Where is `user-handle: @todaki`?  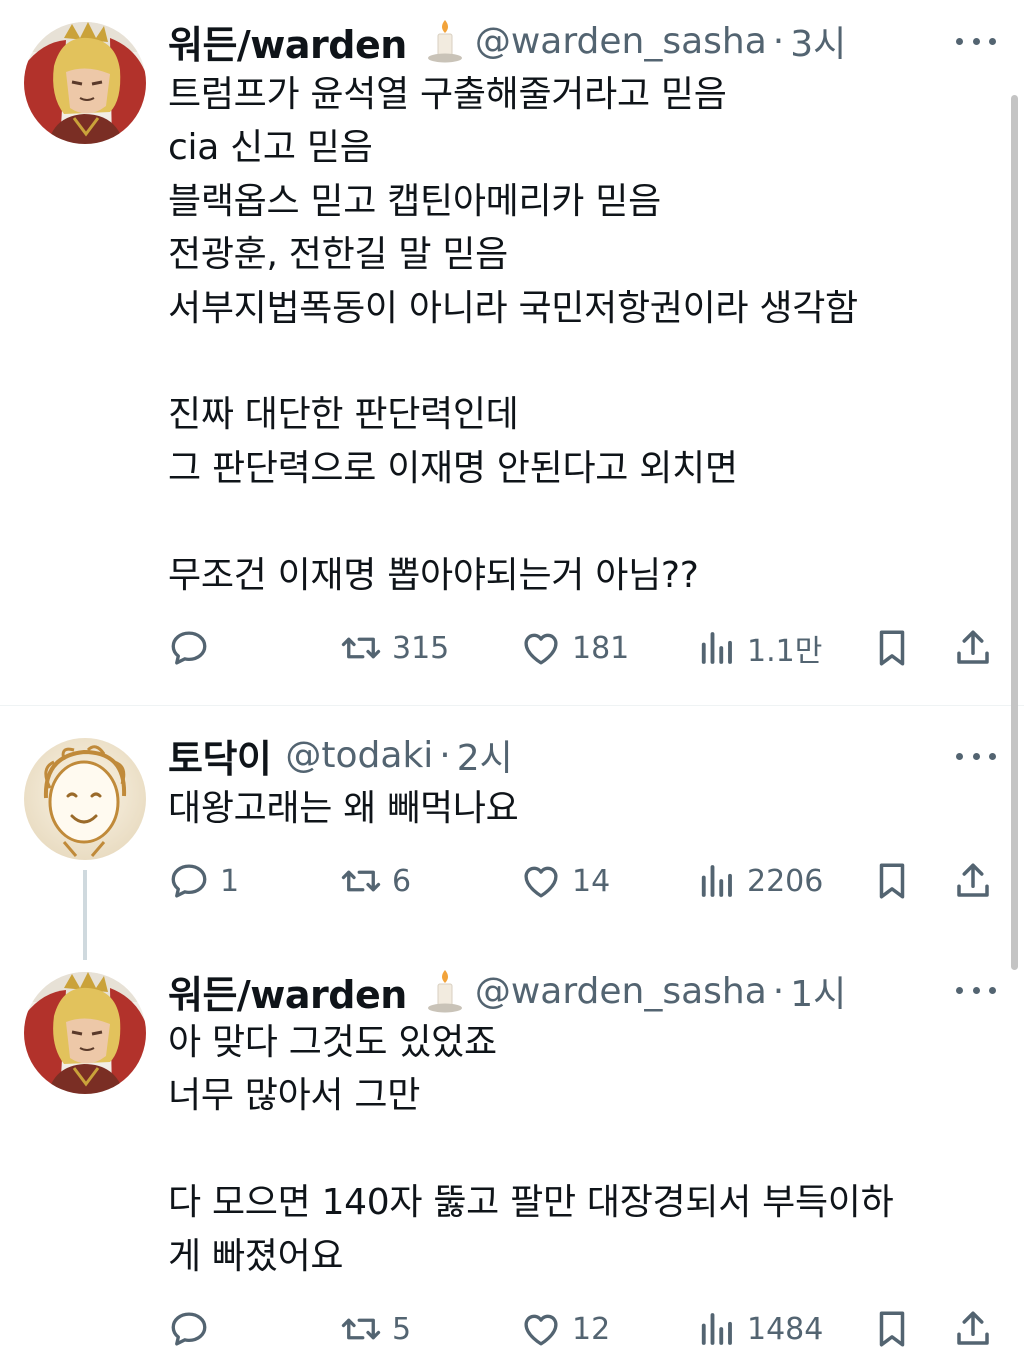 user-handle: @todaki is located at coordinates (359, 755).